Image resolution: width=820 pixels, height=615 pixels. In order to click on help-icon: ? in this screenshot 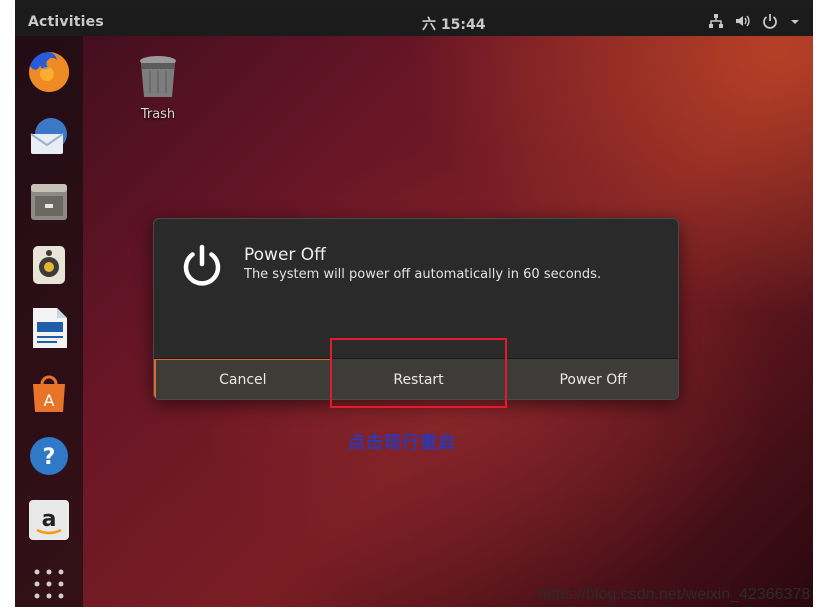, I will do `click(49, 456)`.